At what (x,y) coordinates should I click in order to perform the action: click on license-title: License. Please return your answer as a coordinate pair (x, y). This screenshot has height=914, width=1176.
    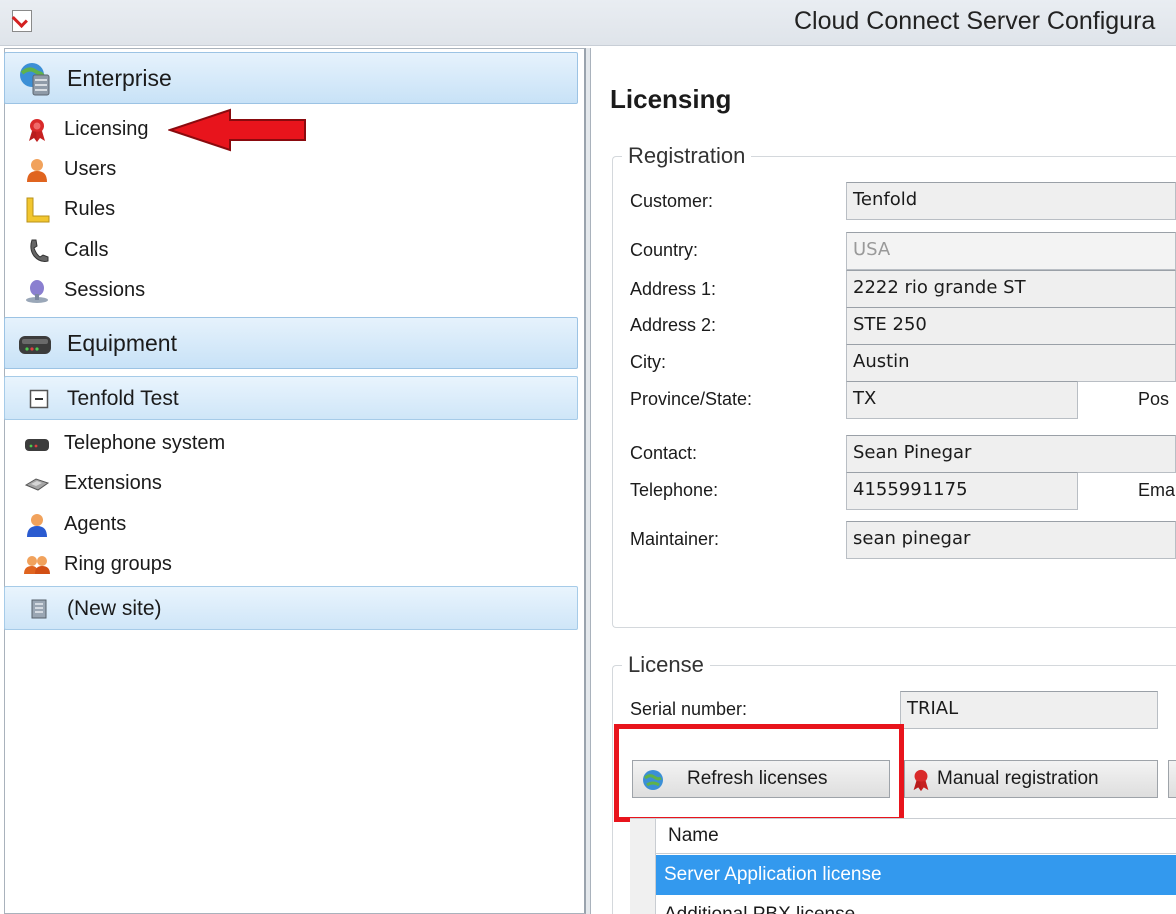
    Looking at the image, I should click on (666, 665).